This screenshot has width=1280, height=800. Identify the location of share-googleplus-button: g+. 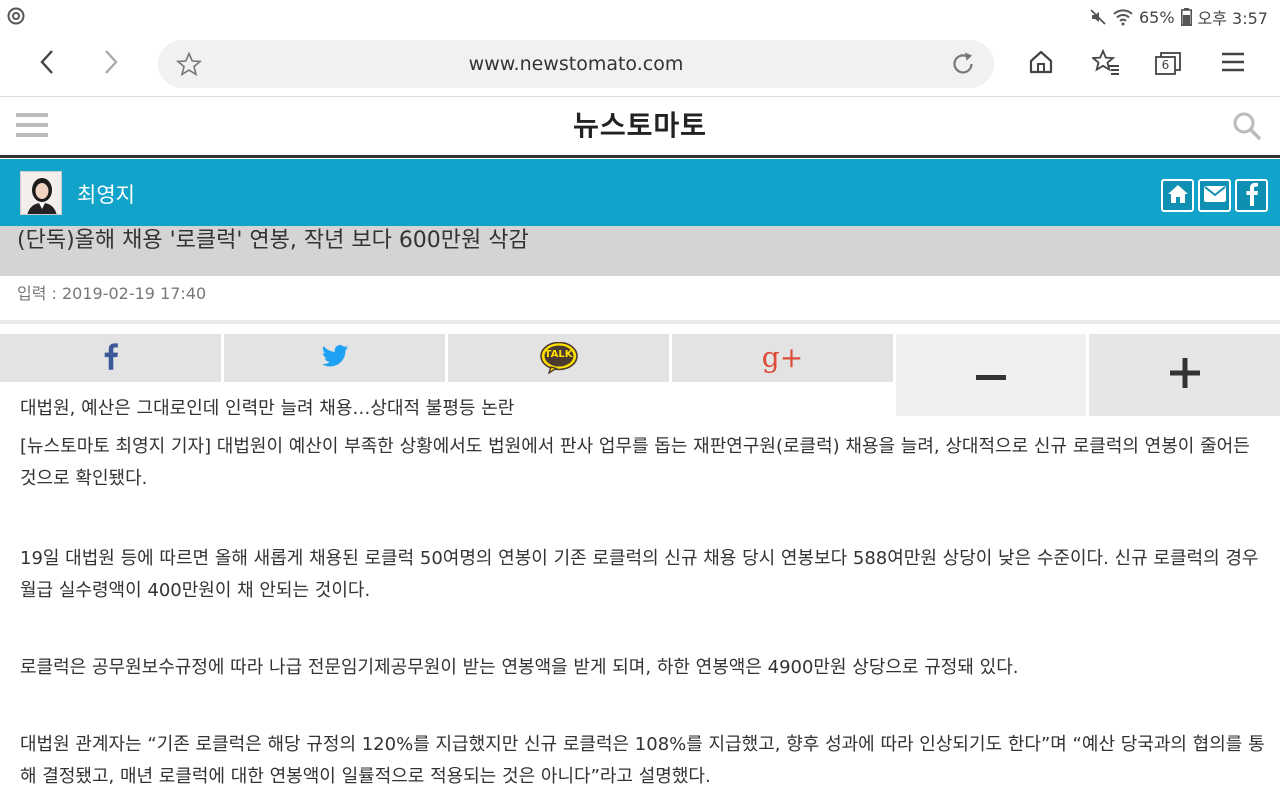
(782, 358).